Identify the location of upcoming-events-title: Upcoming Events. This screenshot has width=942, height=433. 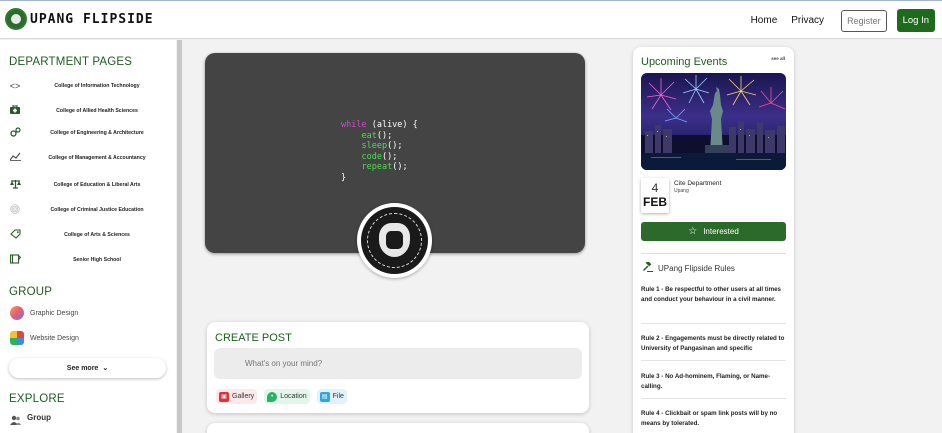
(684, 62).